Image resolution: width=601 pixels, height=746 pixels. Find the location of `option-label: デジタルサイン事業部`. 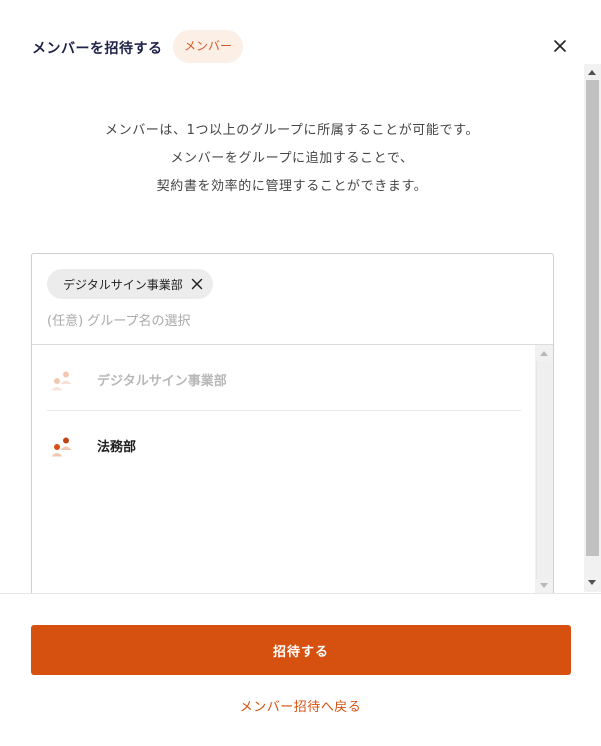

option-label: デジタルサイン事業部 is located at coordinates (162, 381).